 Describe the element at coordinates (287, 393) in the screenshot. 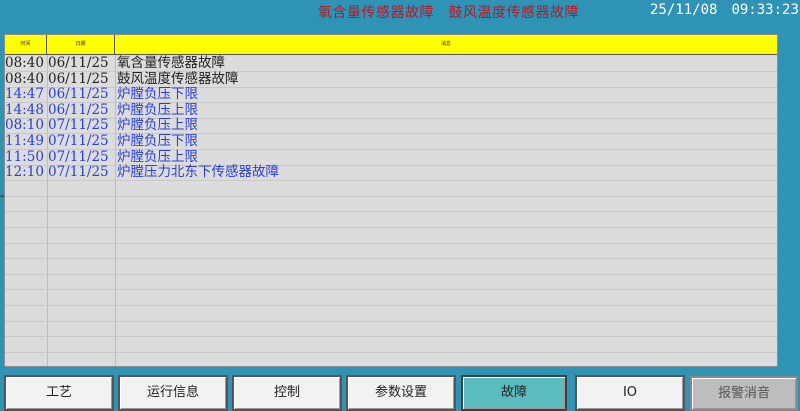

I see `nav-button: 控制` at that location.